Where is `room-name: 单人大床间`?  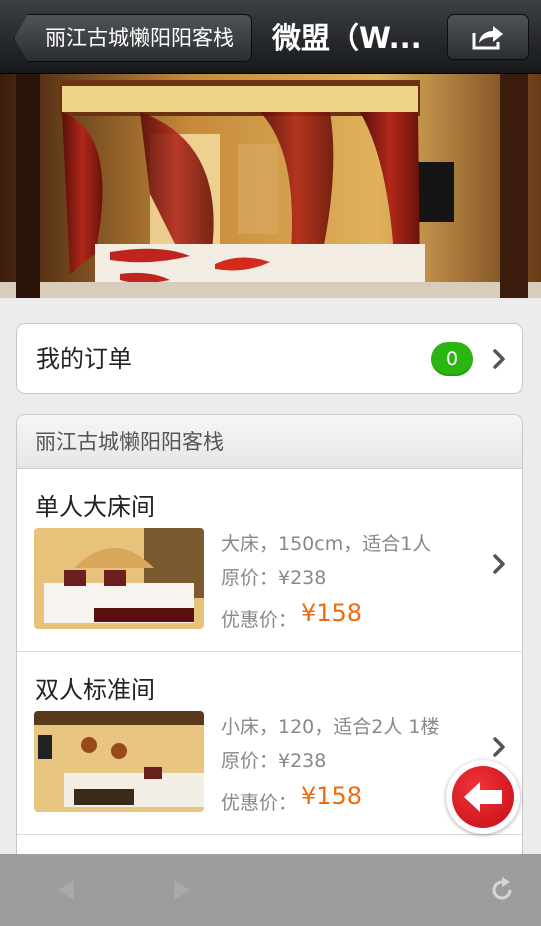
room-name: 单人大床间 is located at coordinates (95, 507).